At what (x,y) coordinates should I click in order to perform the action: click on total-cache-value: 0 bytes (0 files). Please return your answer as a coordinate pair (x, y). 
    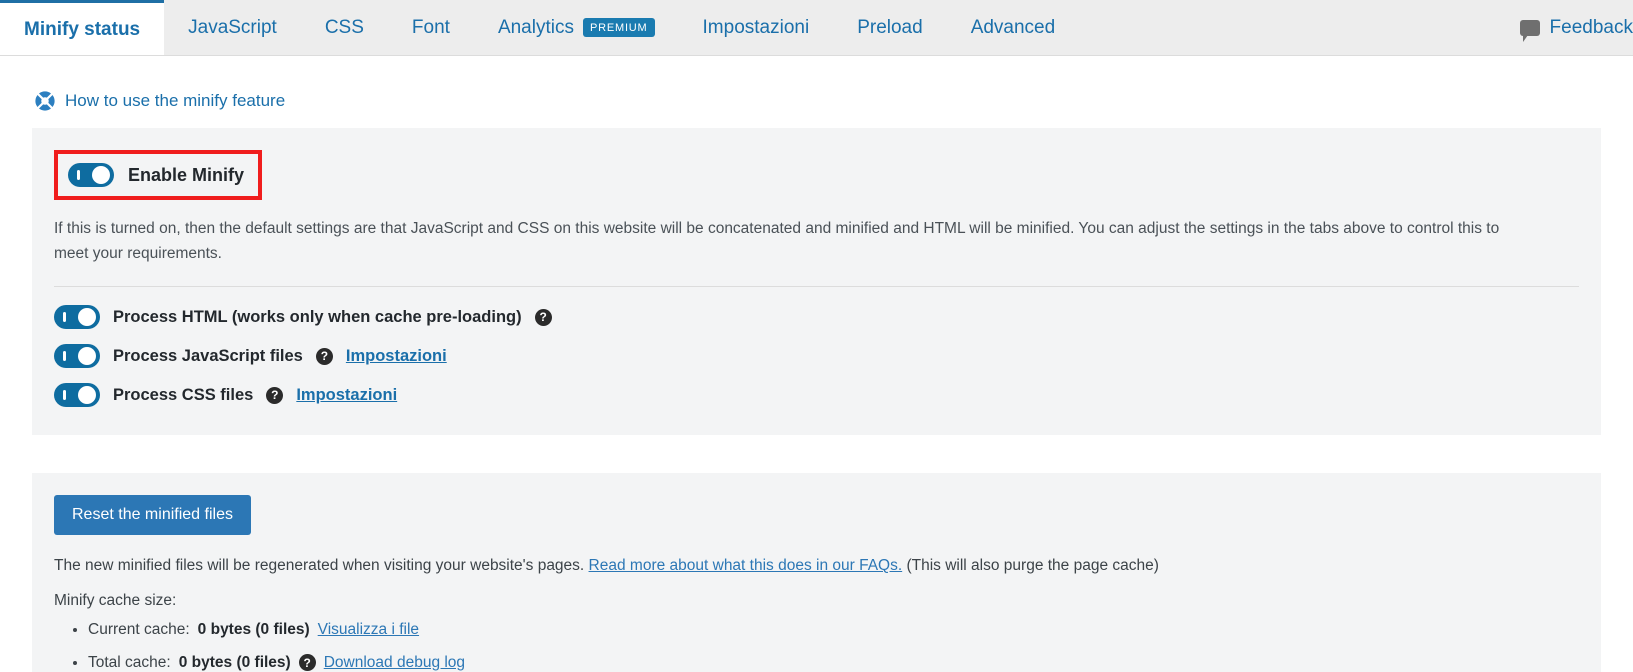
    Looking at the image, I should click on (234, 662).